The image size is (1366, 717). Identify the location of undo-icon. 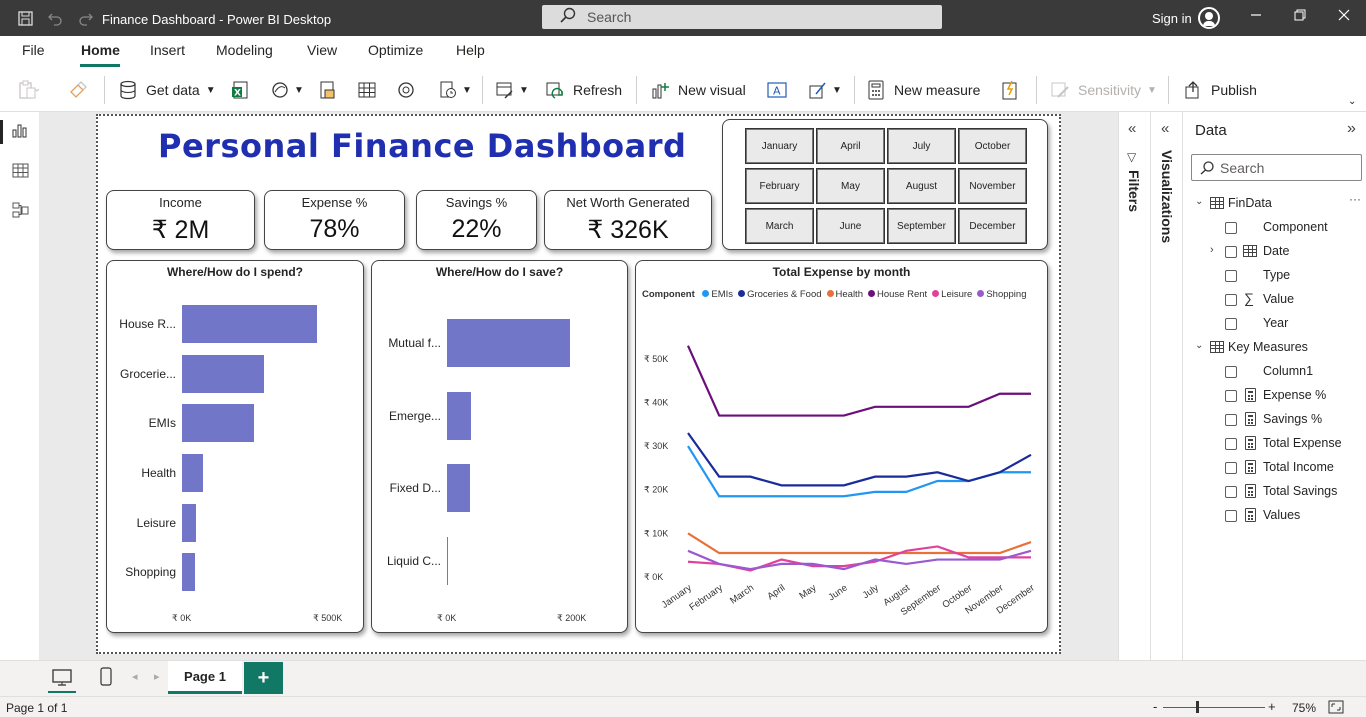
(55, 18).